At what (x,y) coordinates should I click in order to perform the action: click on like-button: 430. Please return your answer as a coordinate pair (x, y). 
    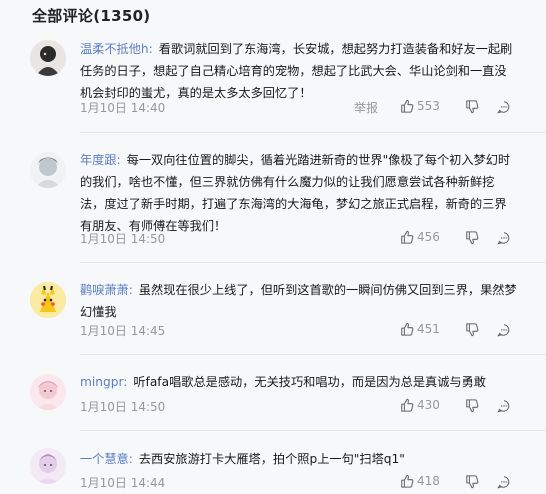
    Looking at the image, I should click on (420, 405).